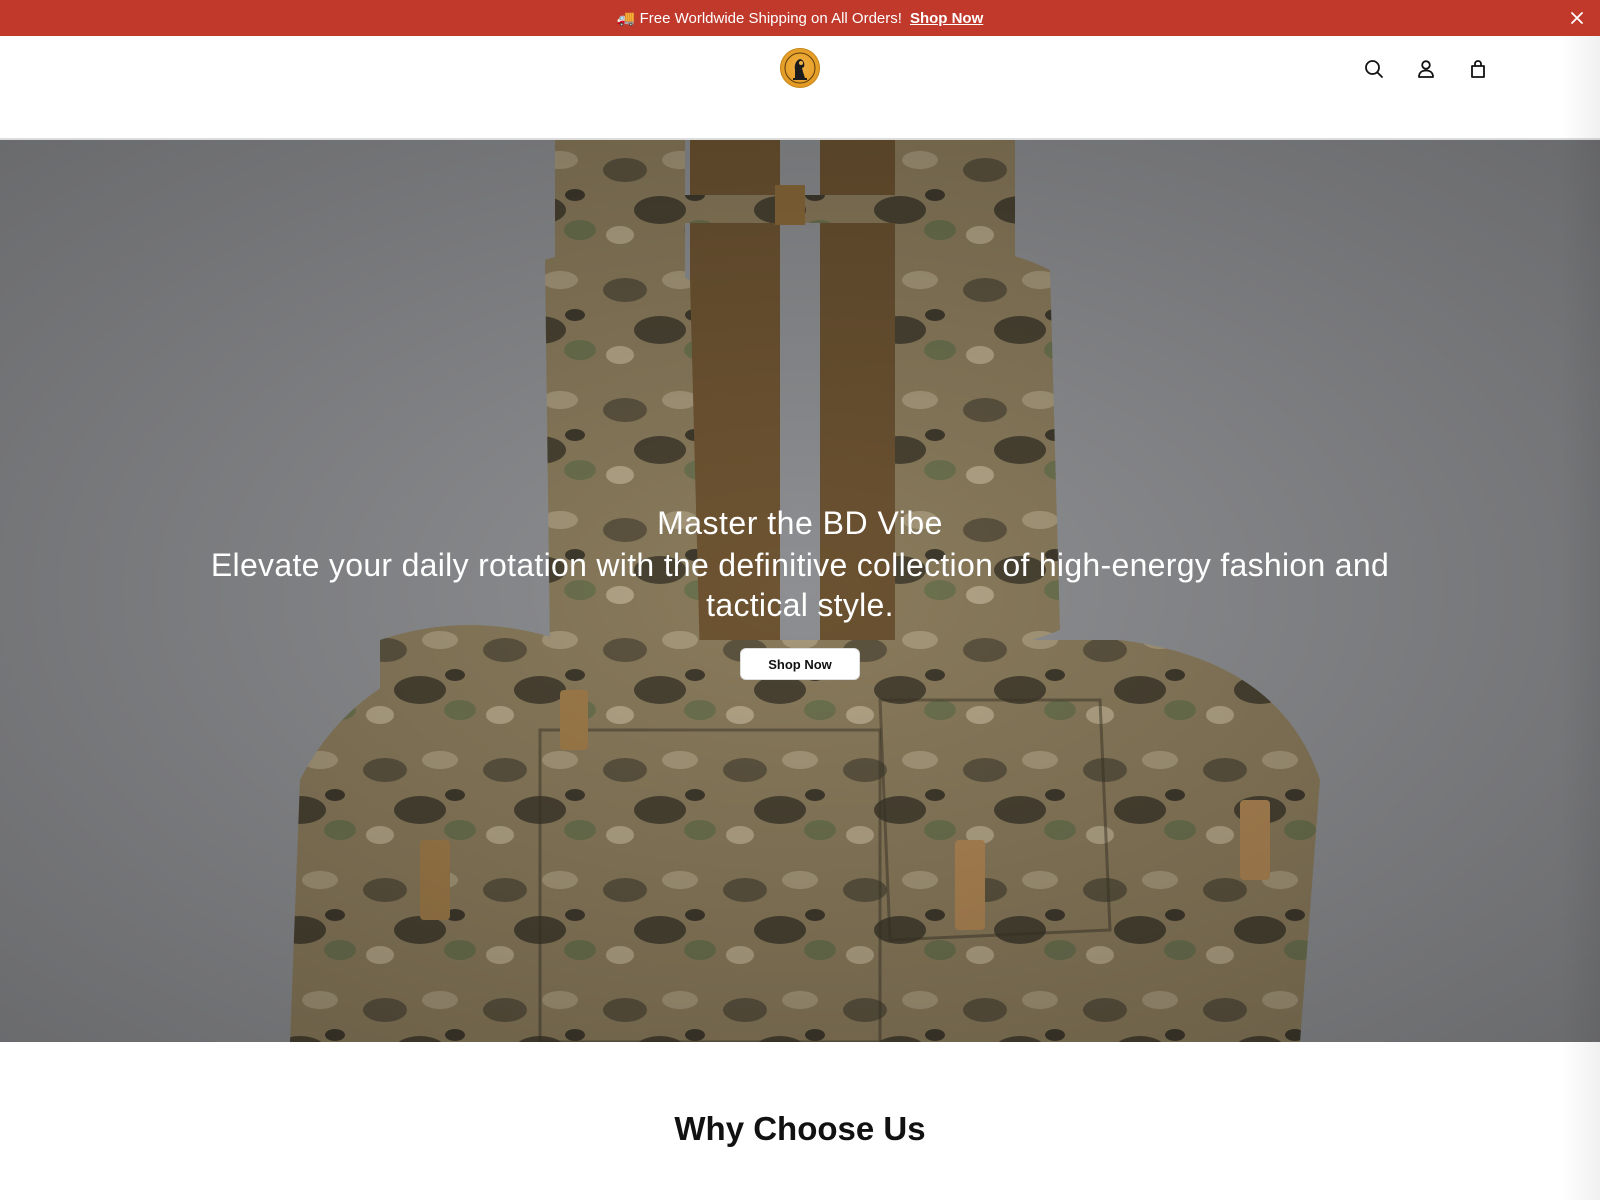 This screenshot has width=1600, height=1200. Describe the element at coordinates (1374, 69) in the screenshot. I see `search-icon` at that location.